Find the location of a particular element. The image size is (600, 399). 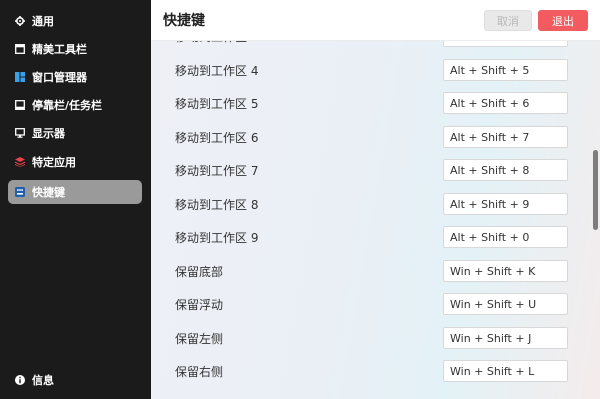

shortcut-key-field: Alt + Shift + 0 is located at coordinates (505, 237).